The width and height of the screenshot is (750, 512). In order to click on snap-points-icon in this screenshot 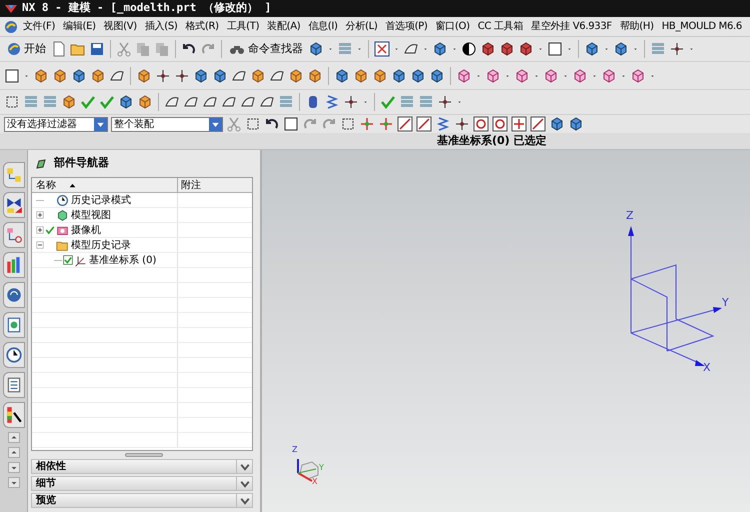, I will do `click(386, 124)`.